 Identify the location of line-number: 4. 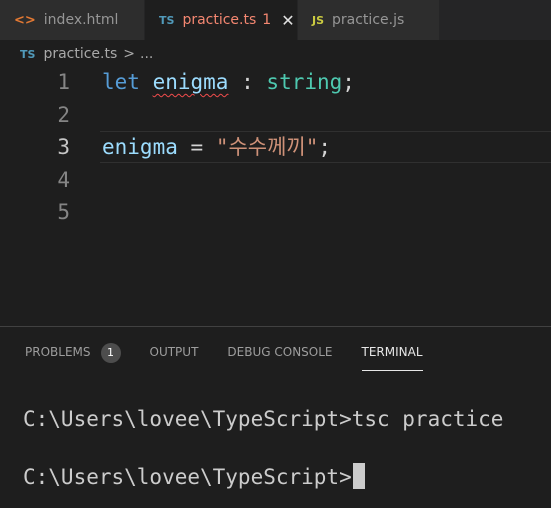
(63, 180).